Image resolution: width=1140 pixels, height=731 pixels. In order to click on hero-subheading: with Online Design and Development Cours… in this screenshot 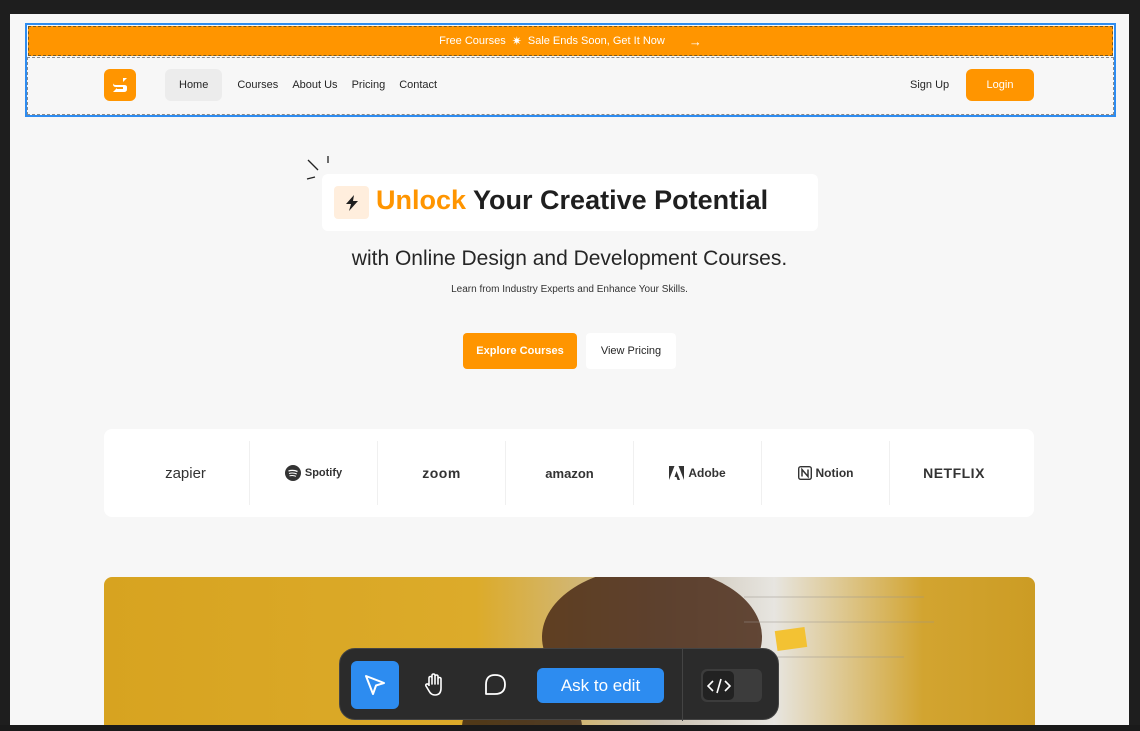, I will do `click(569, 258)`.